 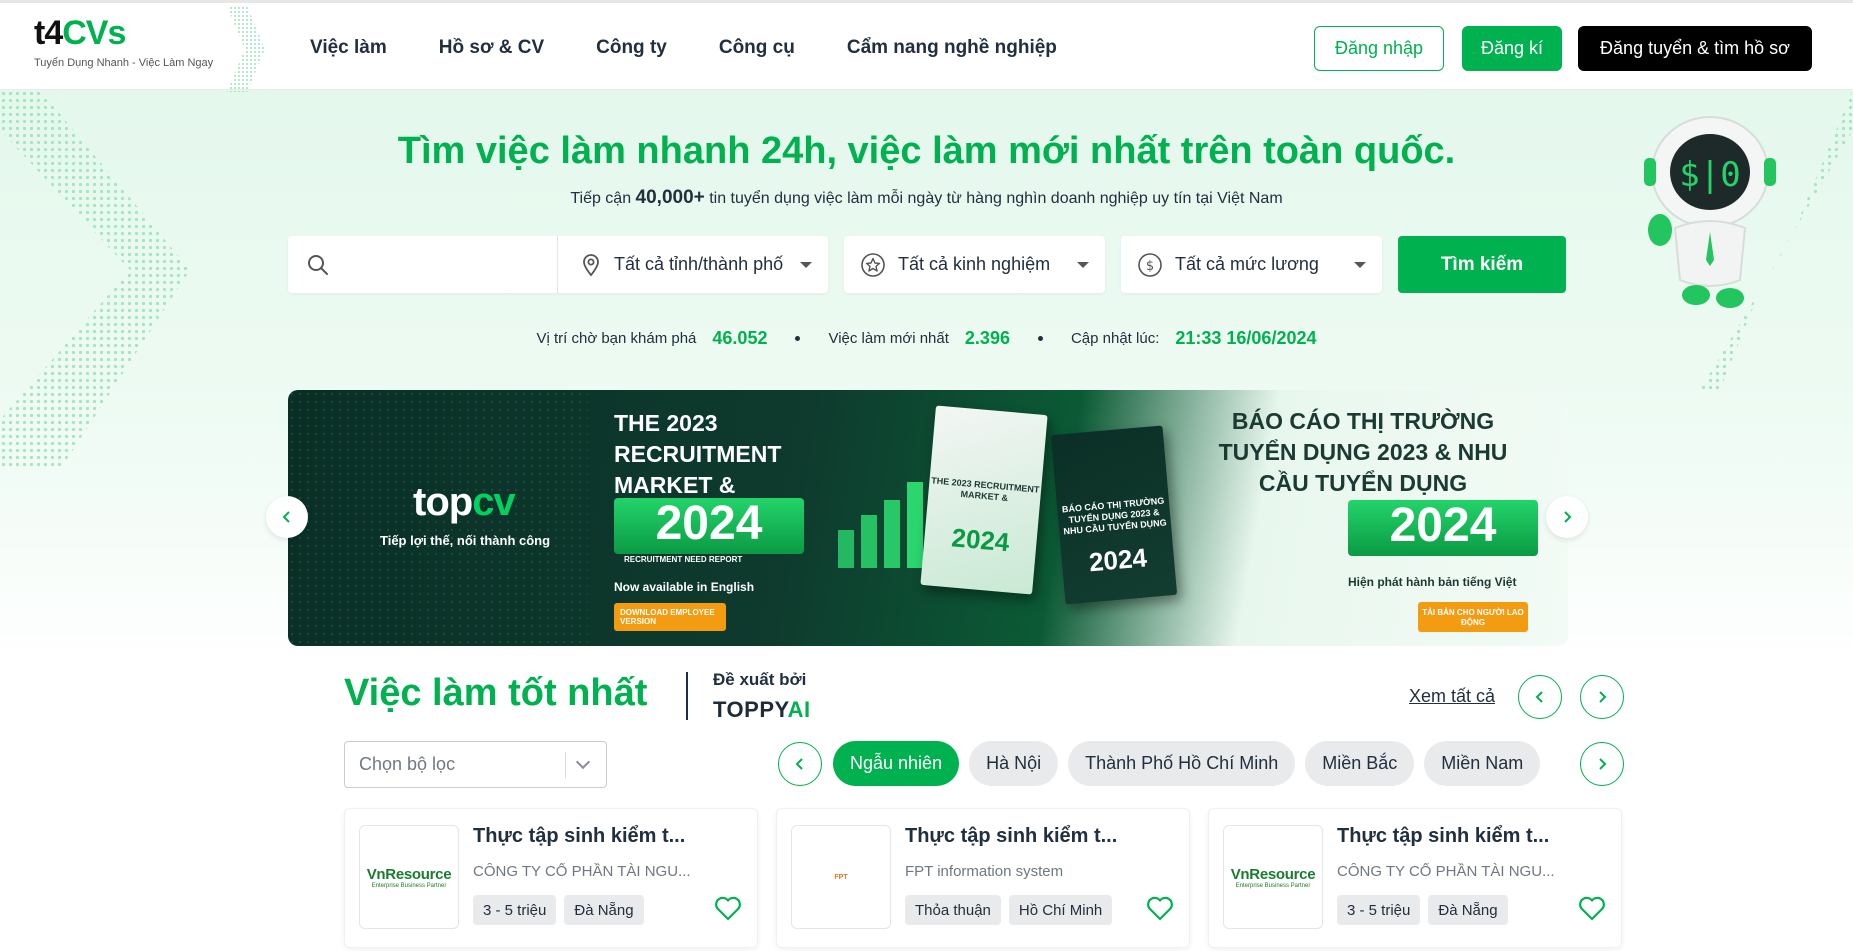 What do you see at coordinates (348, 48) in the screenshot?
I see `nav-jobs: Việc làm` at bounding box center [348, 48].